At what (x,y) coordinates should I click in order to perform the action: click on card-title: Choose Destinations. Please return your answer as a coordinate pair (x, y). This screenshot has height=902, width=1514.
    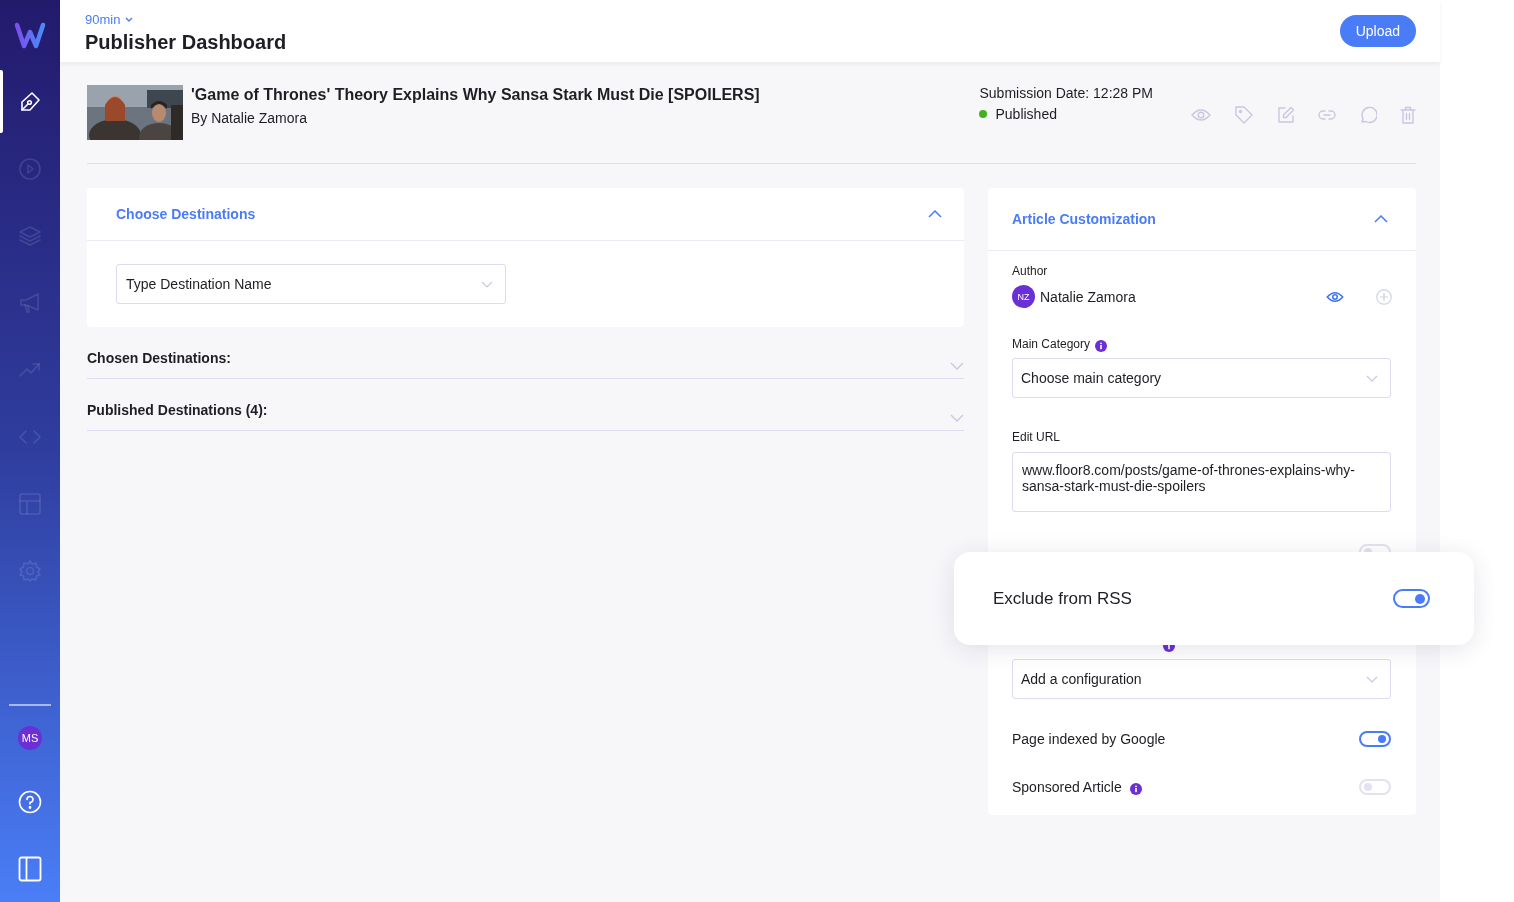
    Looking at the image, I should click on (186, 214).